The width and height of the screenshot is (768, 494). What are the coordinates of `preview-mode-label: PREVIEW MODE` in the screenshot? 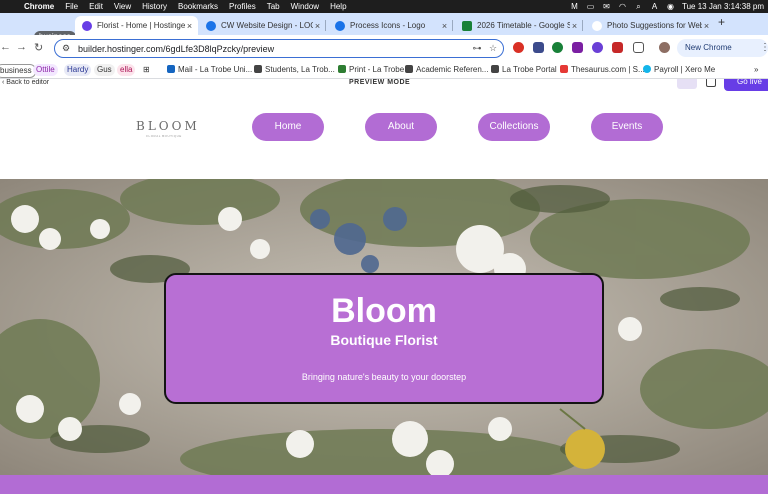 It's located at (380, 82).